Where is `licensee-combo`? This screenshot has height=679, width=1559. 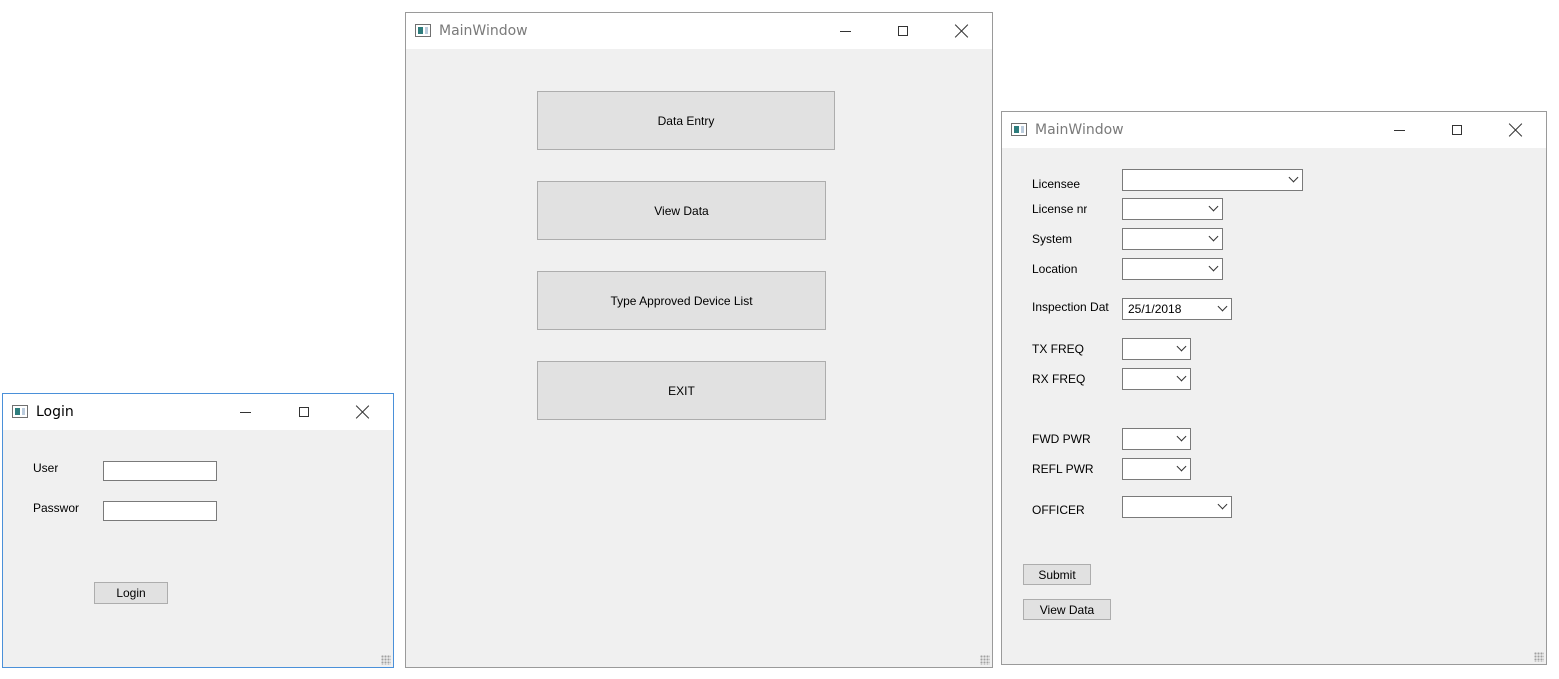 licensee-combo is located at coordinates (1212, 180).